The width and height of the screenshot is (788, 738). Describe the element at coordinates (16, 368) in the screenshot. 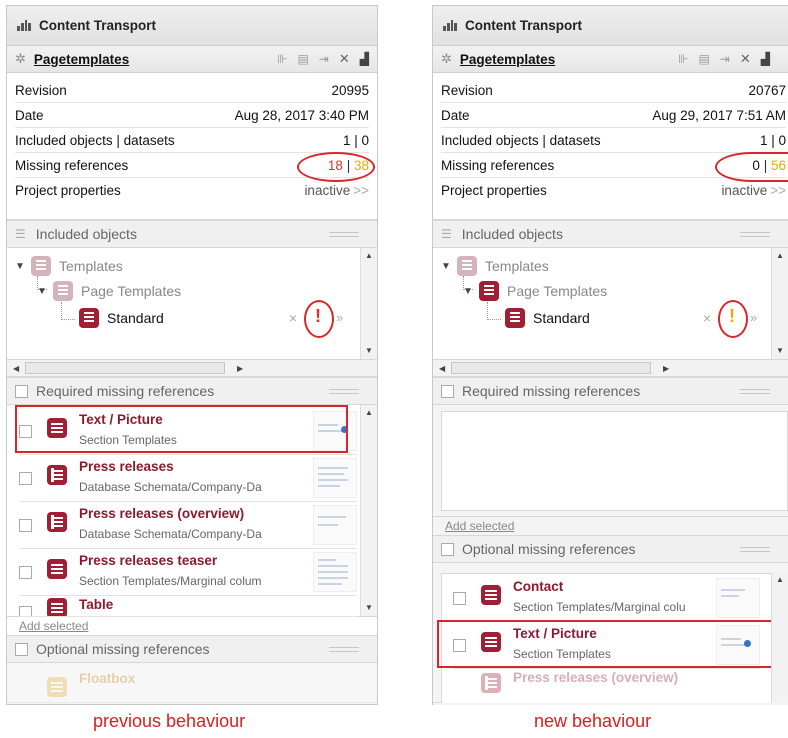

I see `scroll-left-icon: ◀` at that location.